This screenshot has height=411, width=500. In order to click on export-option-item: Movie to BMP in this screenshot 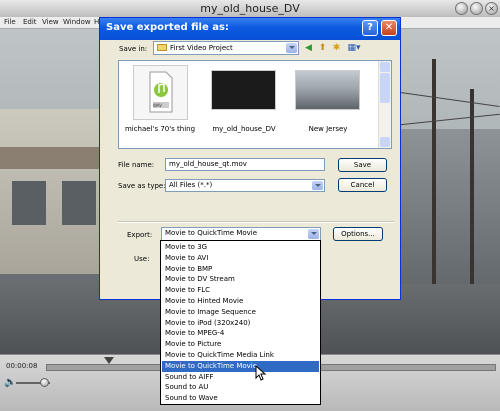, I will do `click(240, 269)`.